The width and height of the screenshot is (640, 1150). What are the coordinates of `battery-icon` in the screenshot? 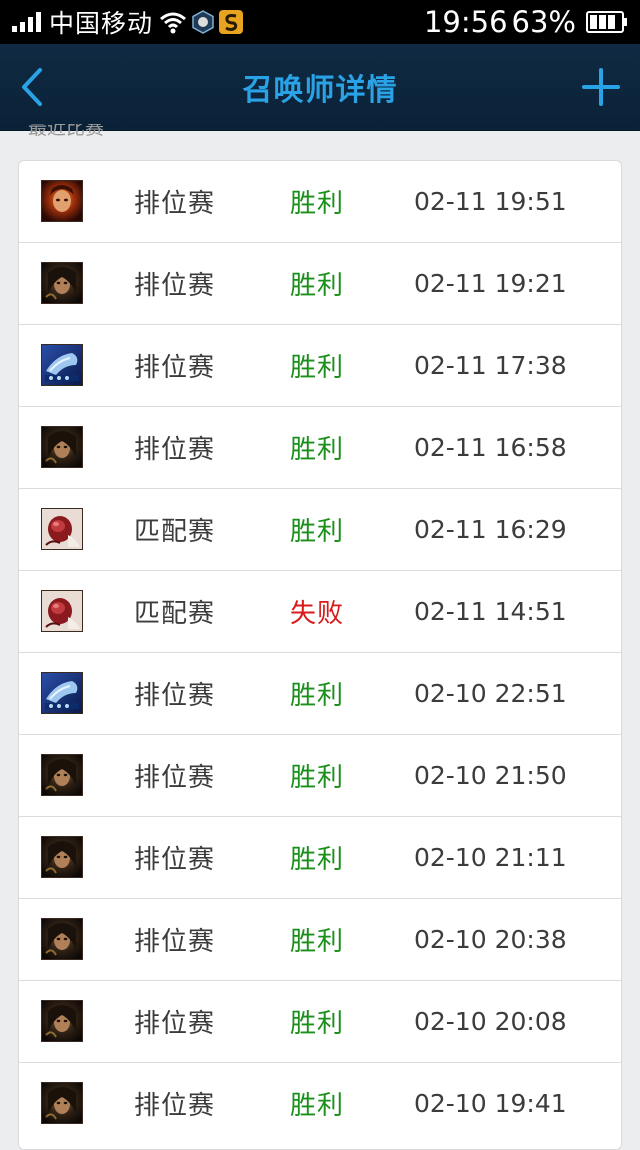 It's located at (606, 22).